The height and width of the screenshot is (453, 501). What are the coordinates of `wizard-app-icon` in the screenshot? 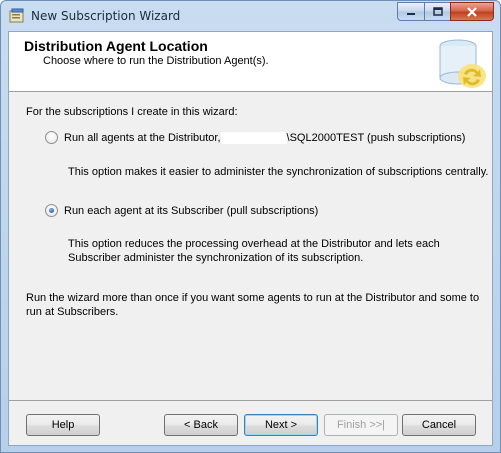 It's located at (16, 15).